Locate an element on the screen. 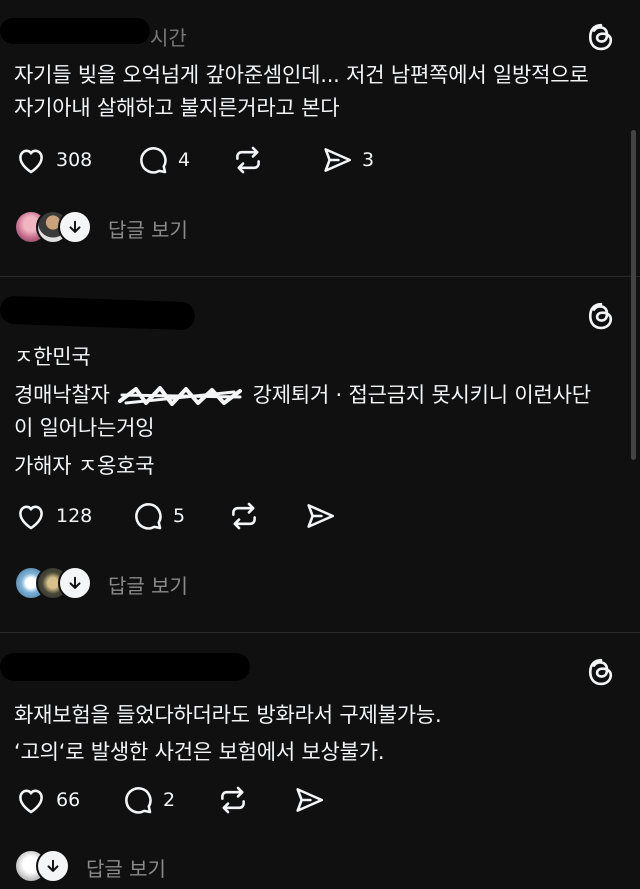  post-text-prefix: 경매낙찰자 is located at coordinates (62, 395).